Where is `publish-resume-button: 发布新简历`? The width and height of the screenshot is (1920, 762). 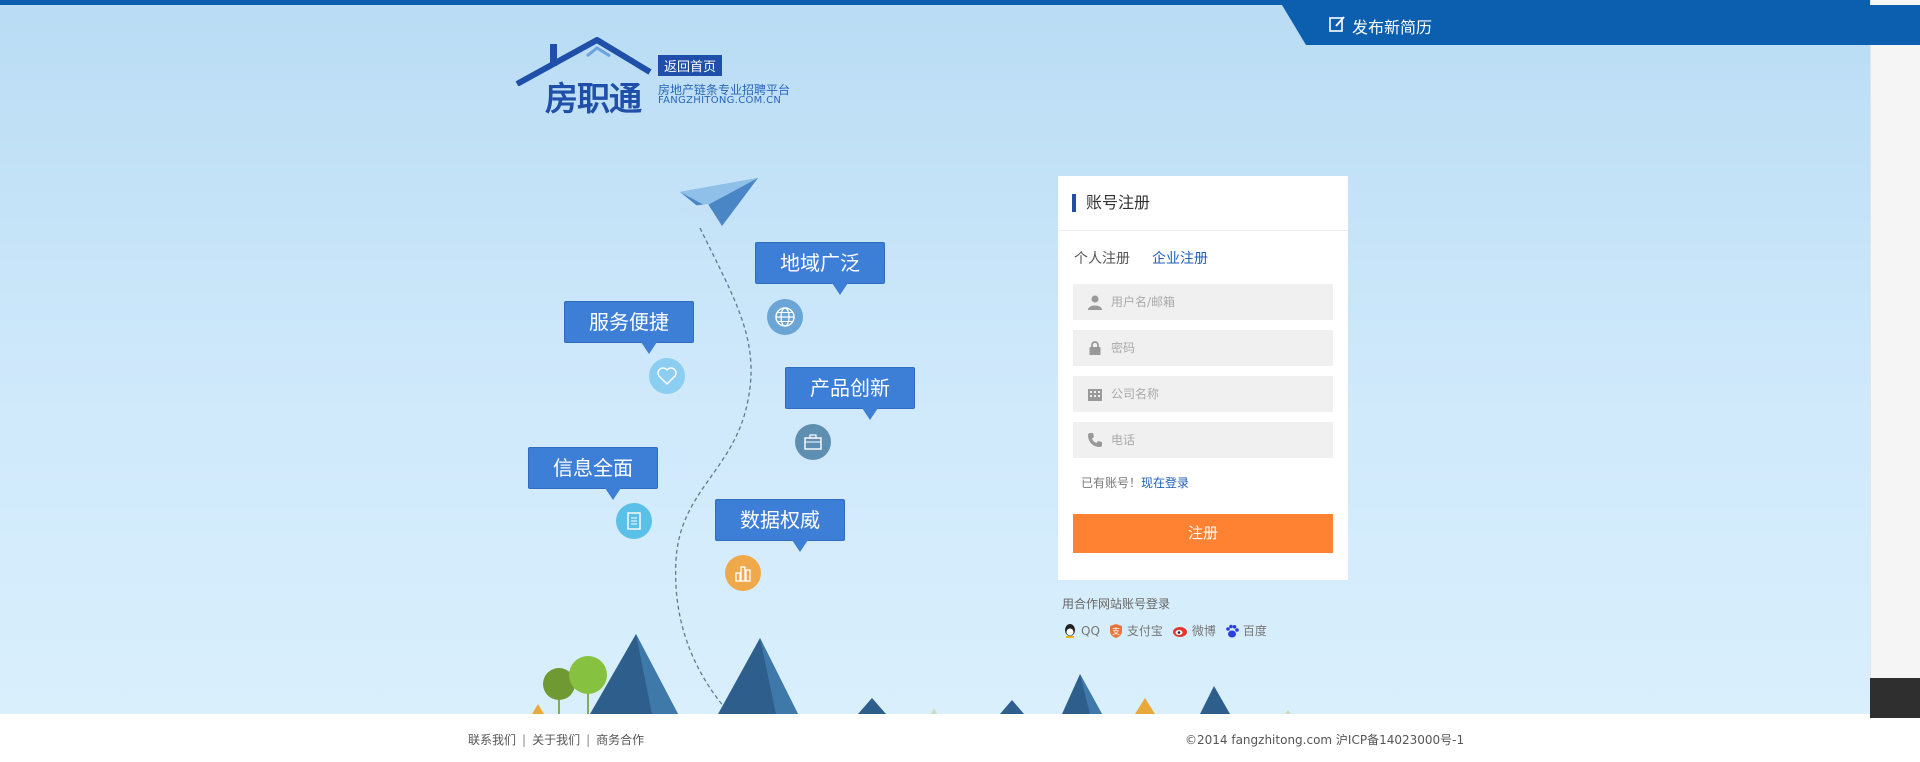
publish-resume-button: 发布新简历 is located at coordinates (1601, 25).